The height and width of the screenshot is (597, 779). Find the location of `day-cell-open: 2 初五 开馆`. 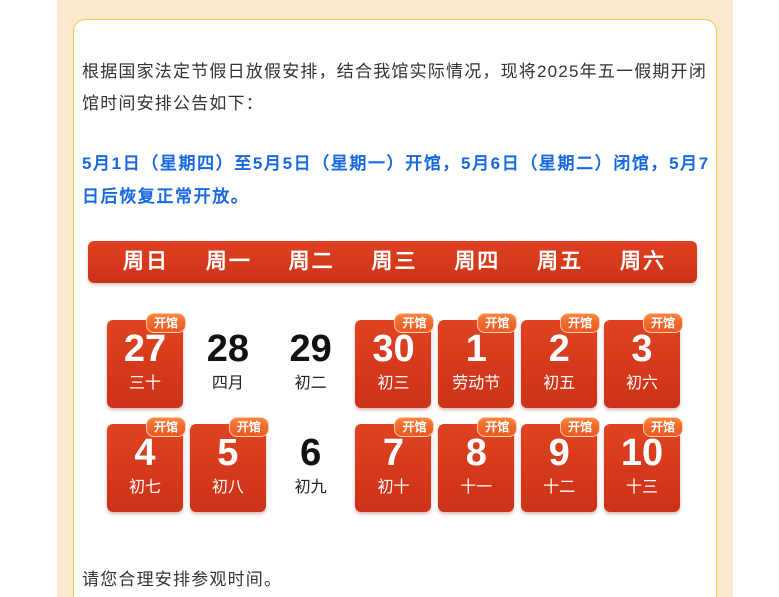

day-cell-open: 2 初五 开馆 is located at coordinates (561, 360).